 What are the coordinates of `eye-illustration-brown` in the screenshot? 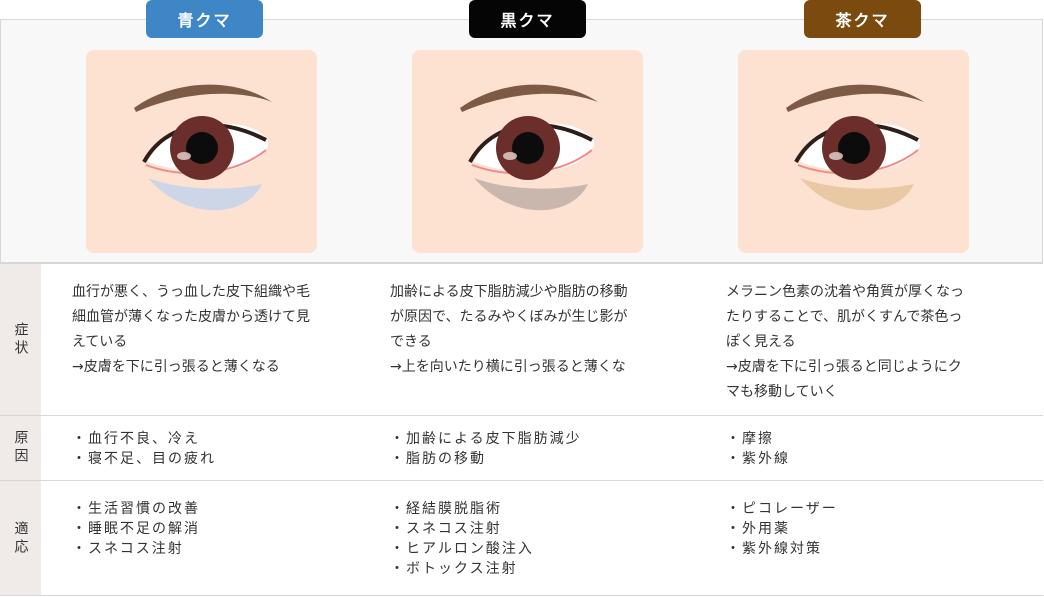 It's located at (853, 151).